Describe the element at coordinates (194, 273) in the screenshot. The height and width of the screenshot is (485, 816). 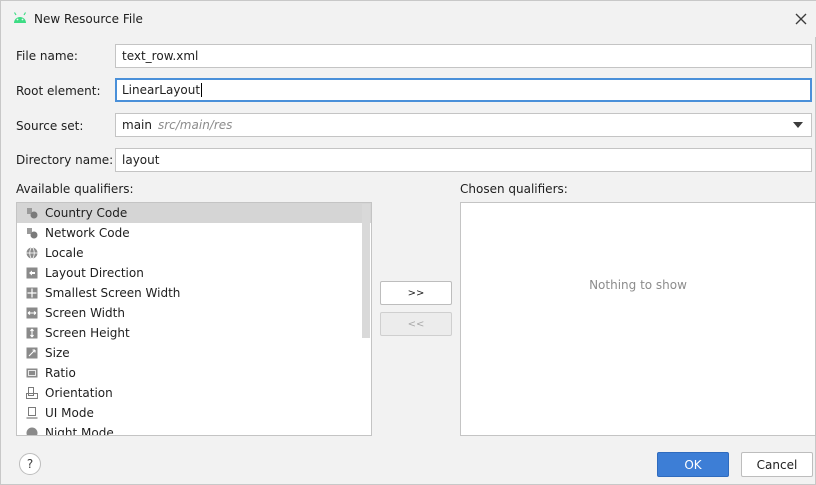
I see `qualifier-item-layout-direction: Layout Direction` at that location.